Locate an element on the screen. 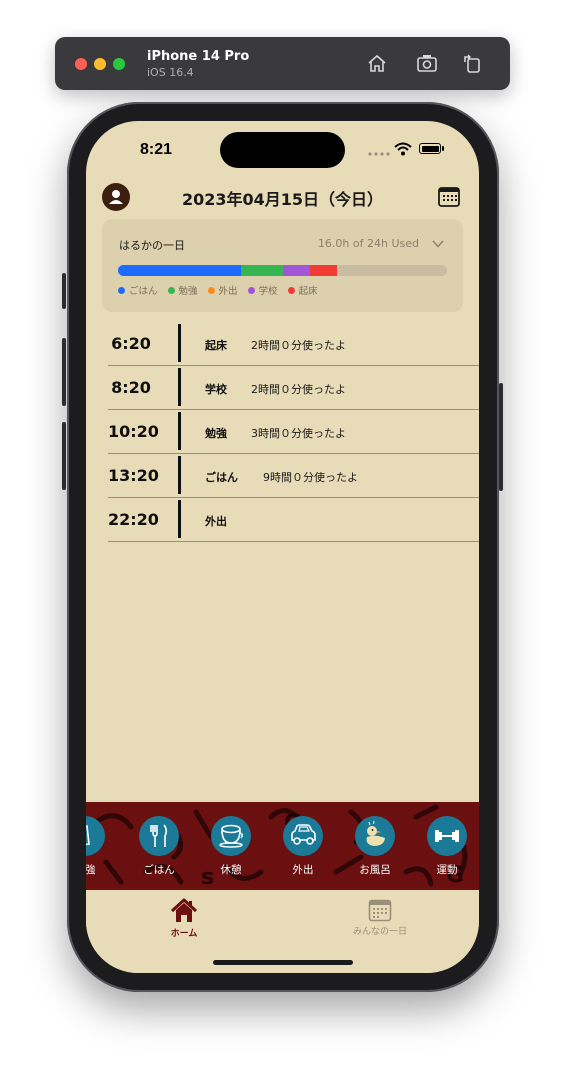  timeline-activity: ごはん is located at coordinates (221, 477).